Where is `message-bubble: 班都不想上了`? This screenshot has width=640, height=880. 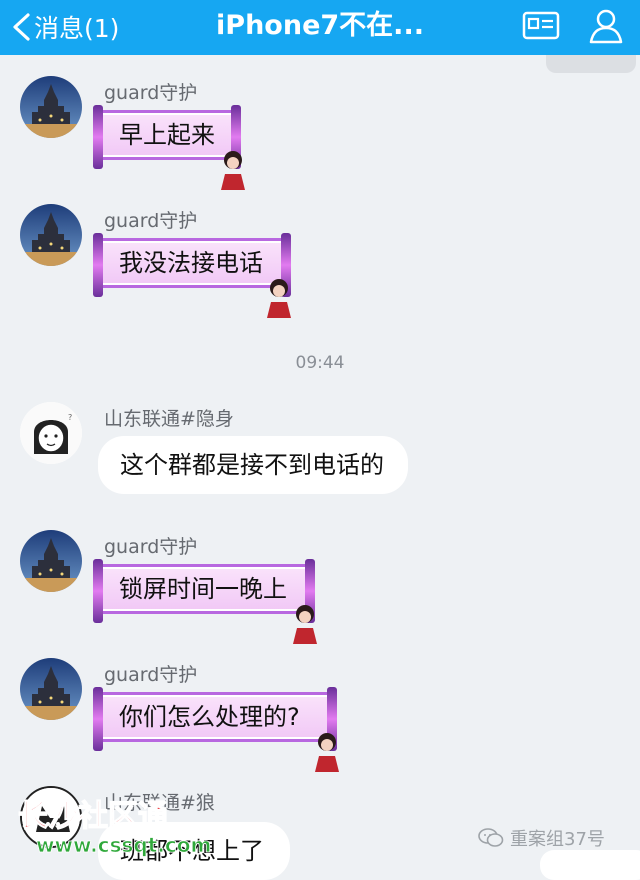
message-bubble: 班都不想上了 is located at coordinates (194, 851).